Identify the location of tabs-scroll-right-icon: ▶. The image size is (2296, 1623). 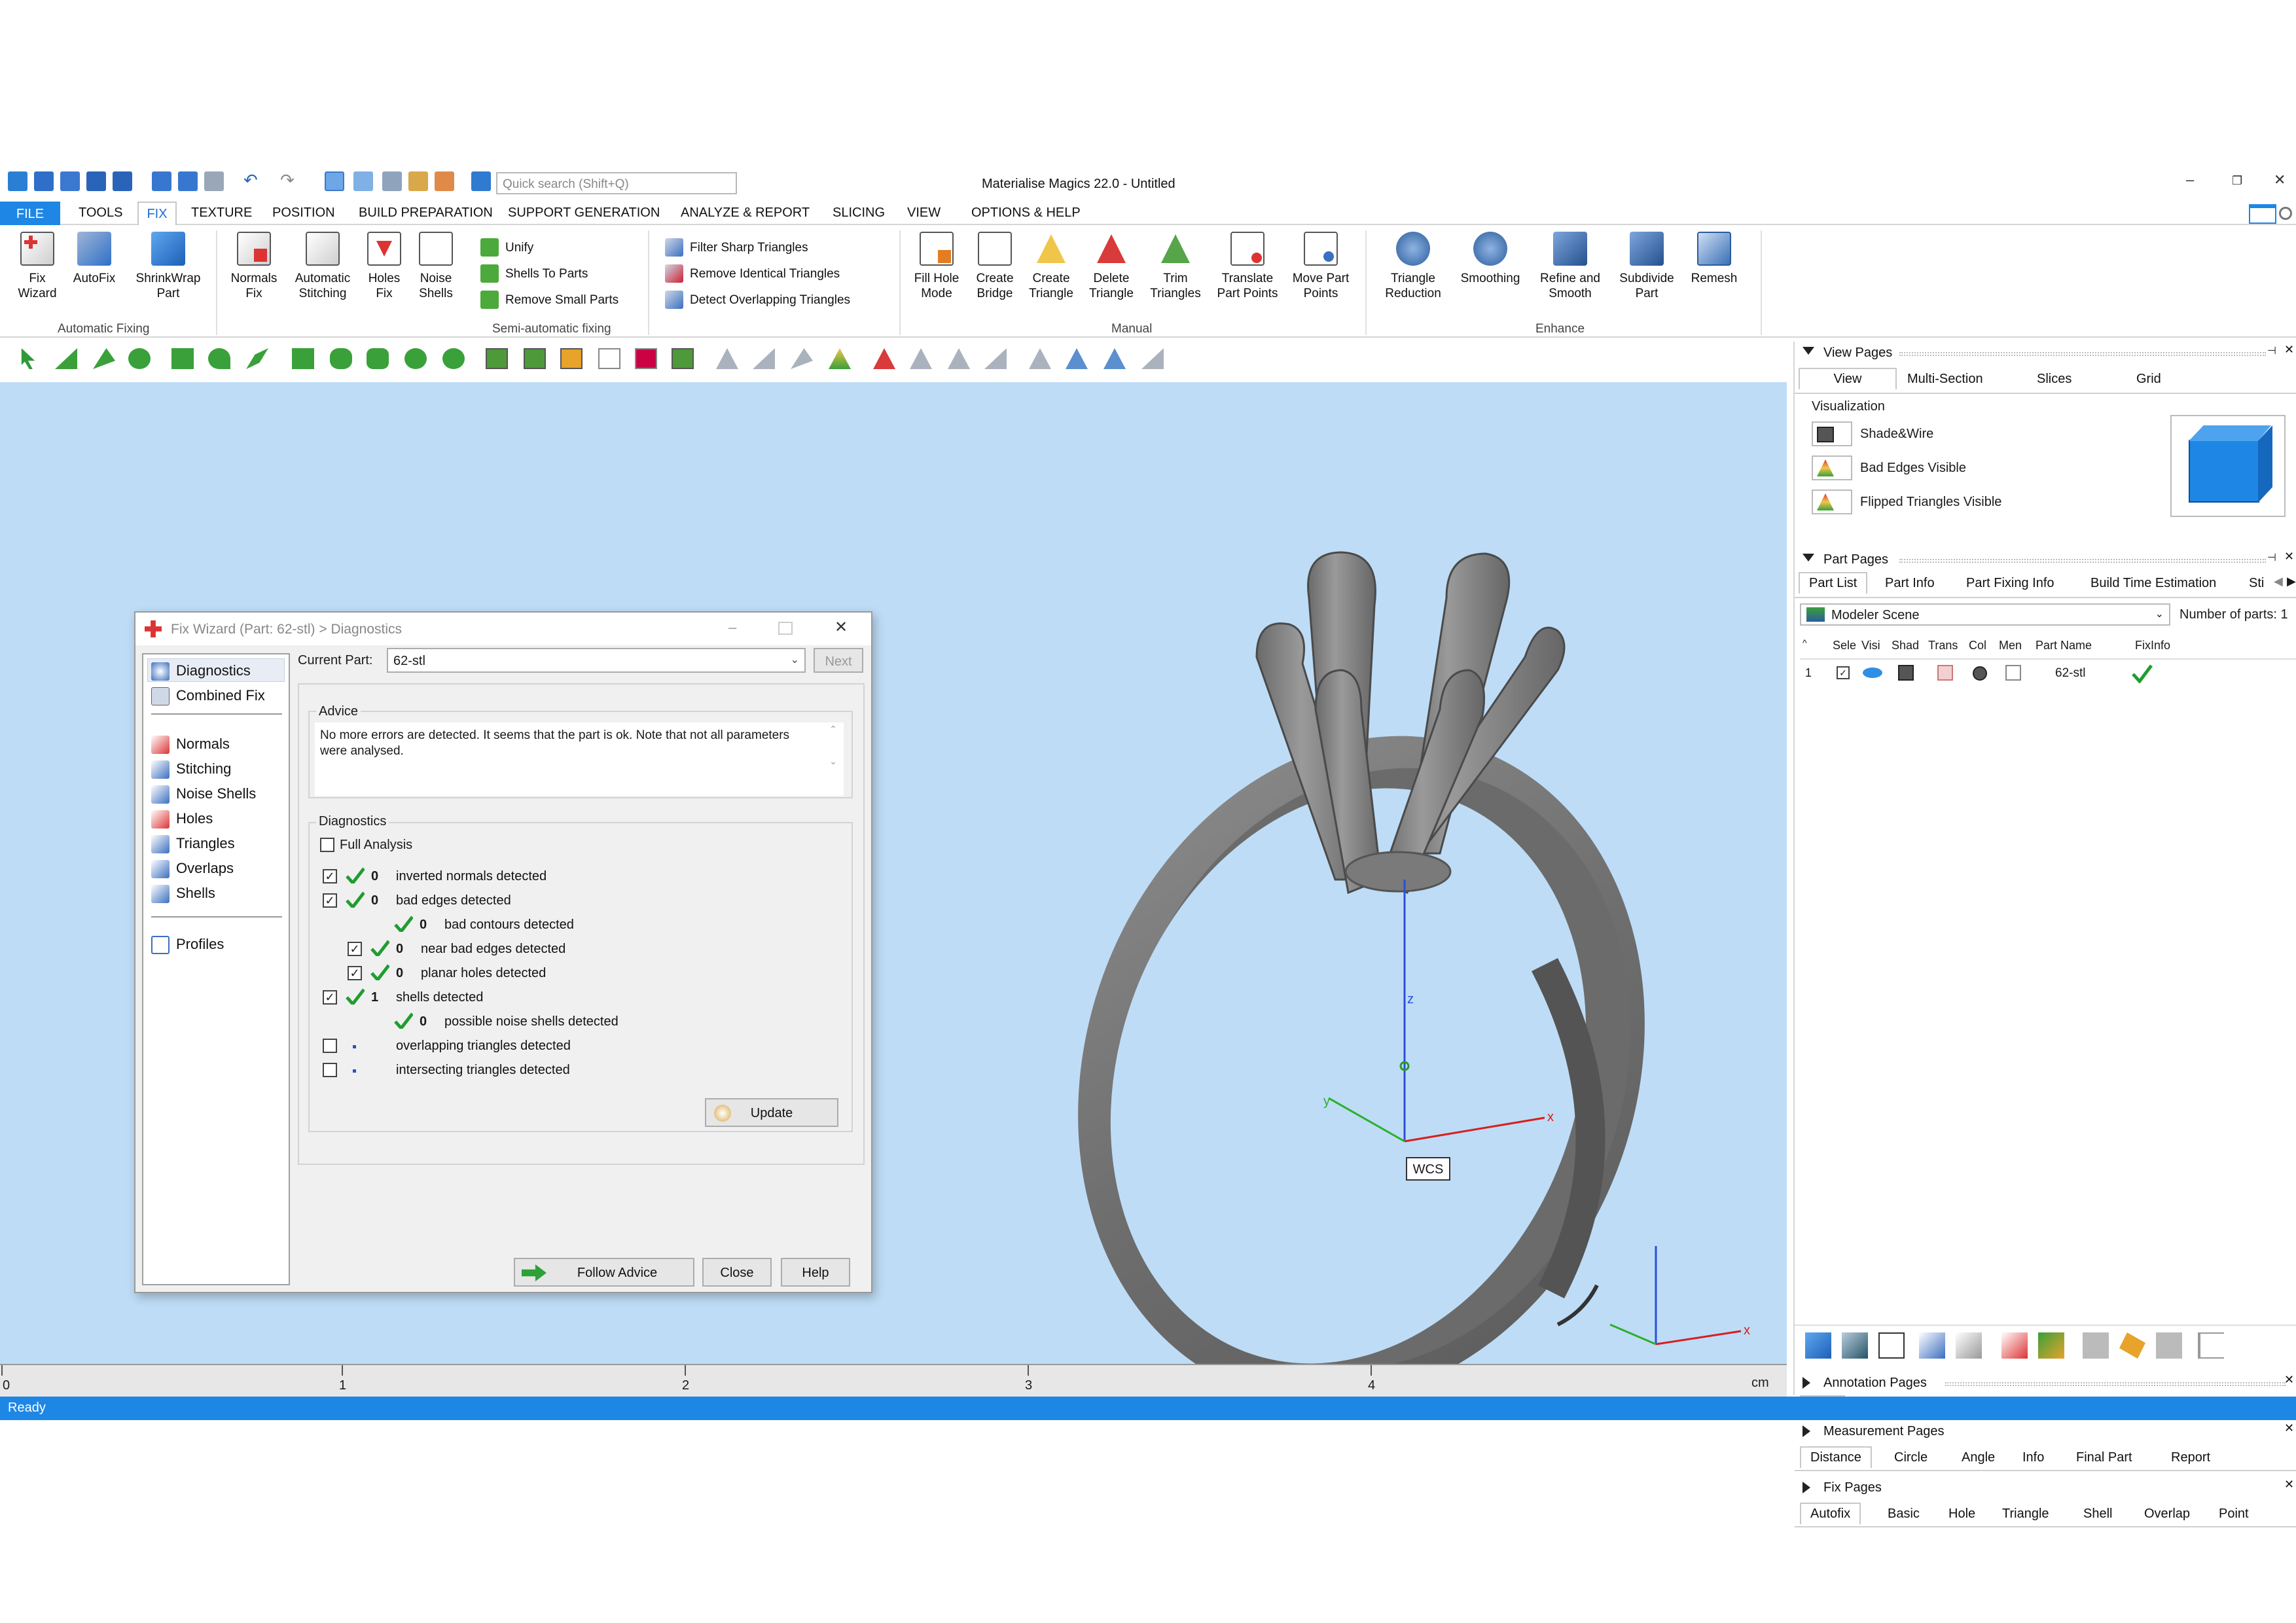
(2291, 581).